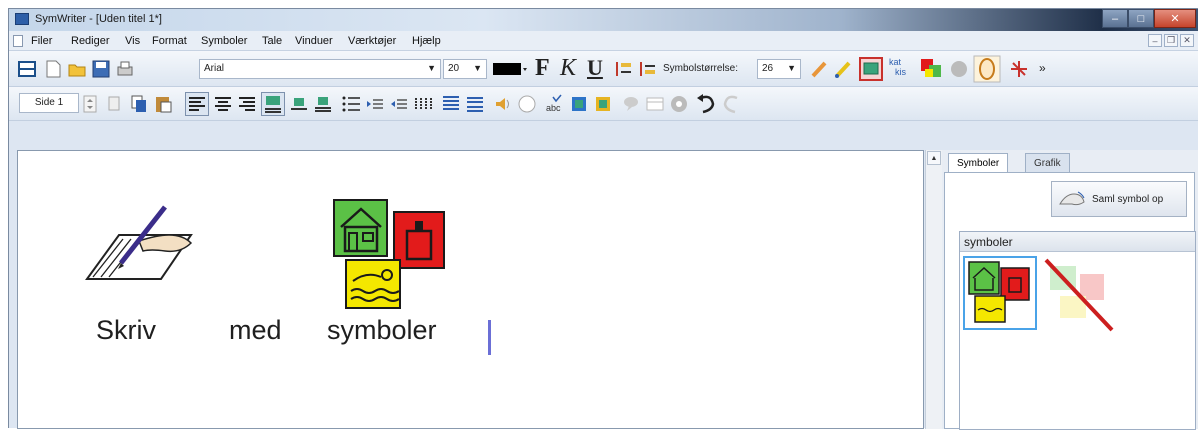 The width and height of the screenshot is (1198, 430). What do you see at coordinates (1000, 293) in the screenshot?
I see `symbol-thumbnail-selected` at bounding box center [1000, 293].